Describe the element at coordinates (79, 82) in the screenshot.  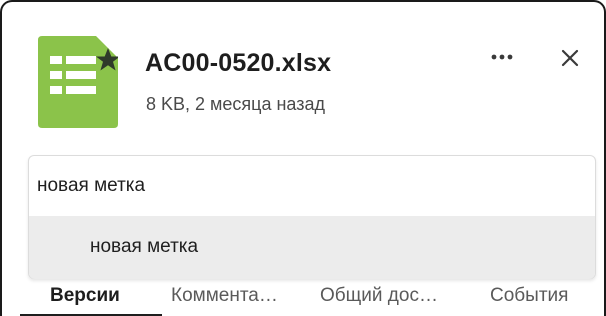
I see `spreadsheet-icon` at that location.